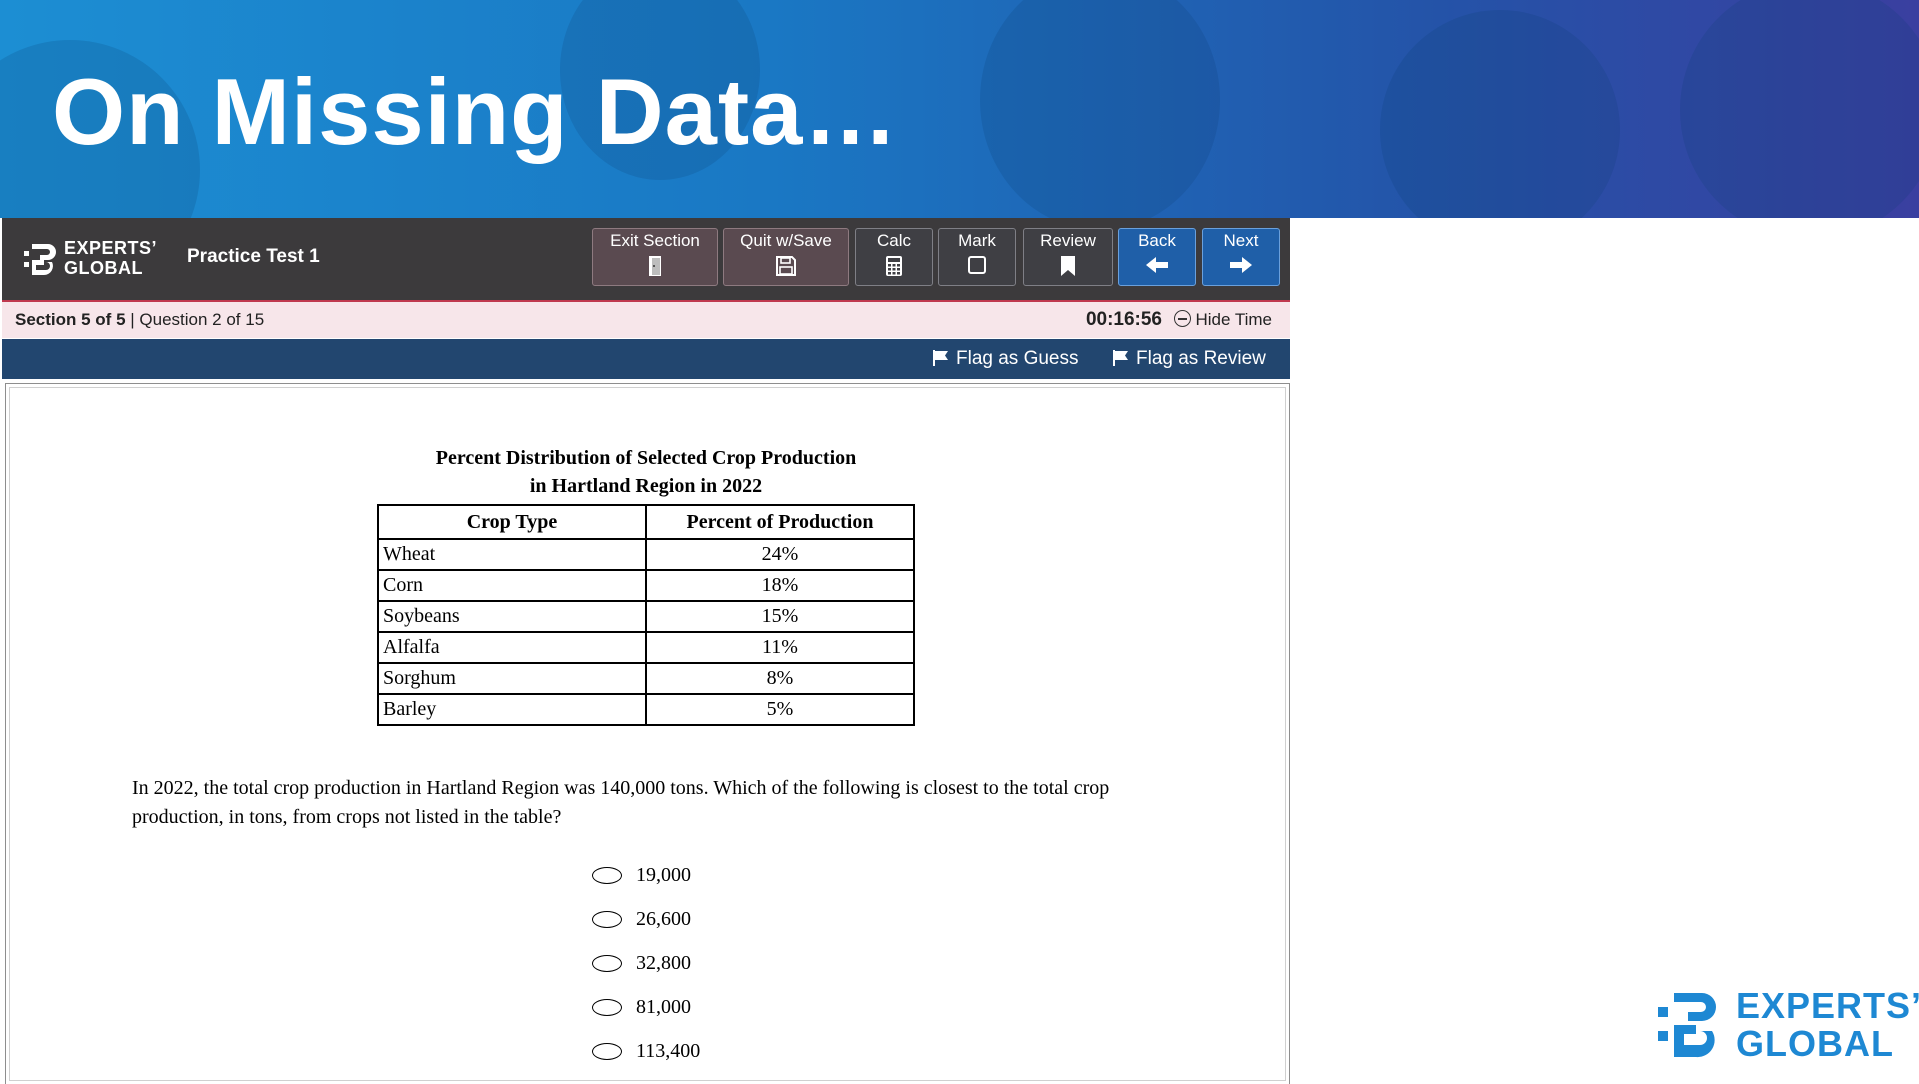 The width and height of the screenshot is (1919, 1084). I want to click on table-row: Alfalfa 11%, so click(646, 647).